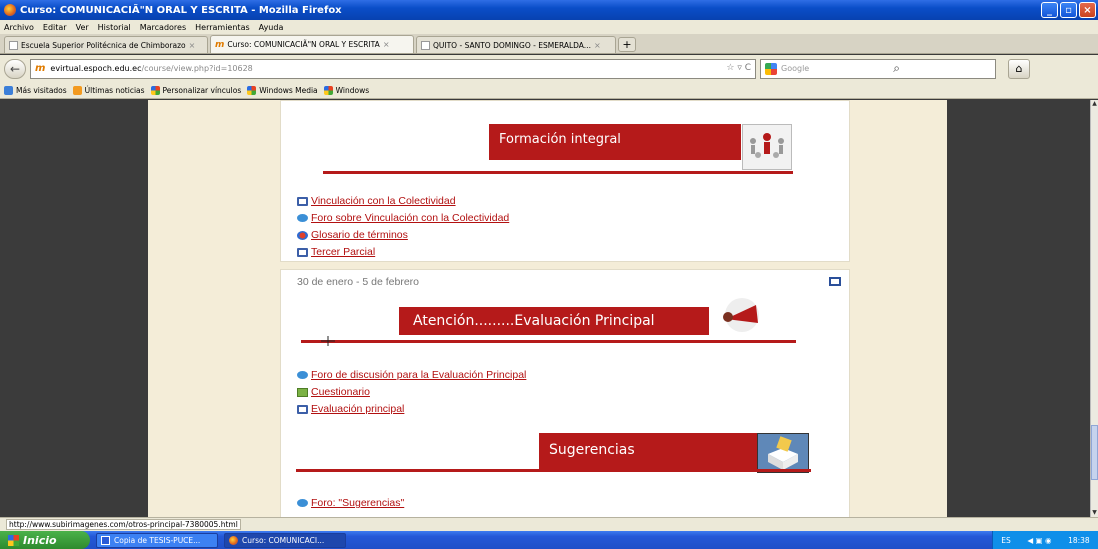  I want to click on left-margin, so click(74, 308).